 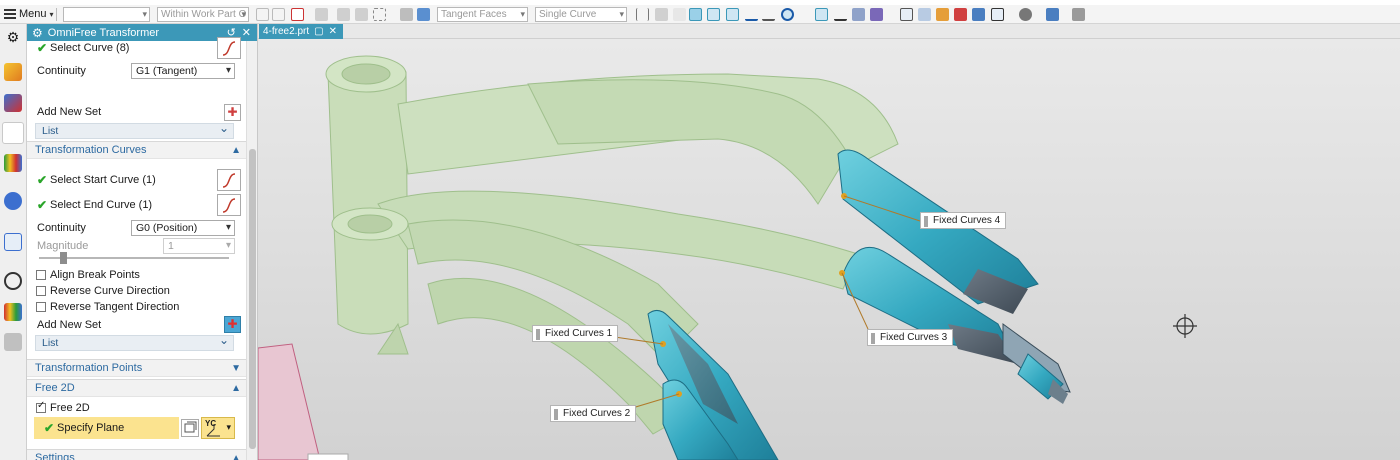 I want to click on dialog-scrollbar, so click(x=251, y=250).